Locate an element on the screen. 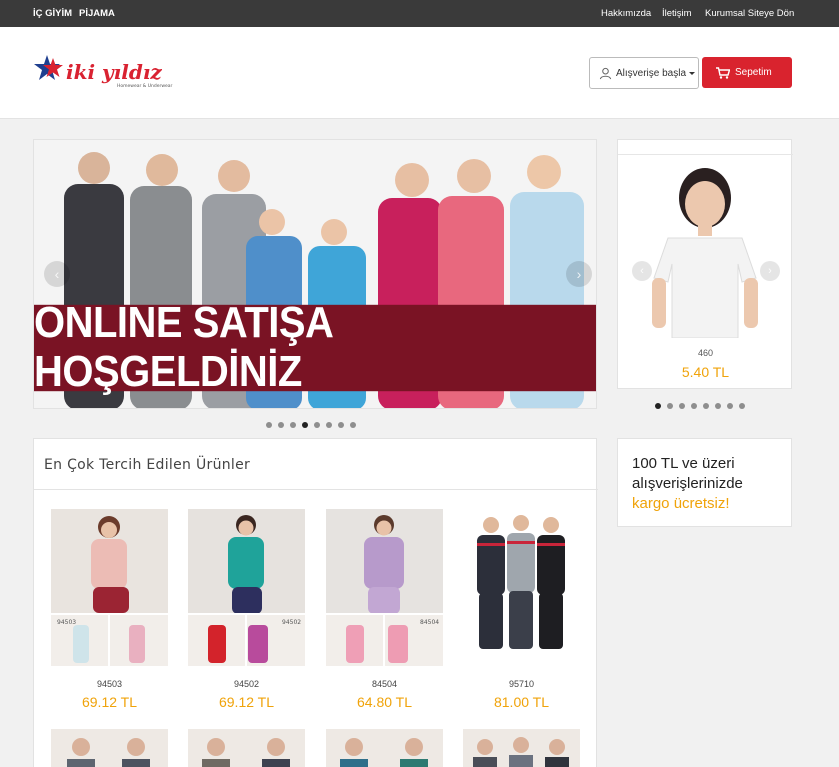 Image resolution: width=839 pixels, height=767 pixels. promo-highlight-text: kargo ücretsiz! is located at coordinates (681, 503).